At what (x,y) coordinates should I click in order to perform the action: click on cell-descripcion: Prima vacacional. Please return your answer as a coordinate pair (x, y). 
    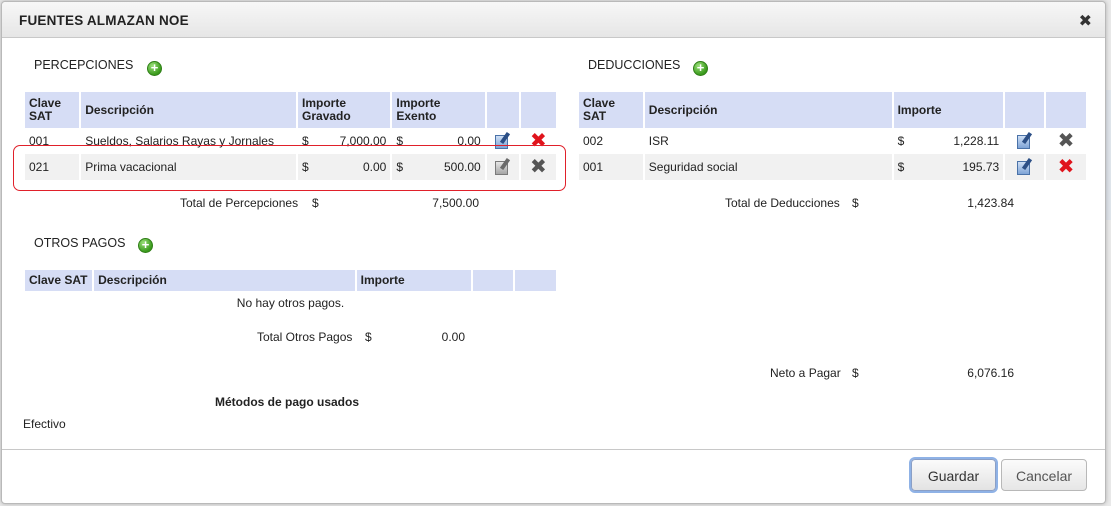
    Looking at the image, I should click on (189, 167).